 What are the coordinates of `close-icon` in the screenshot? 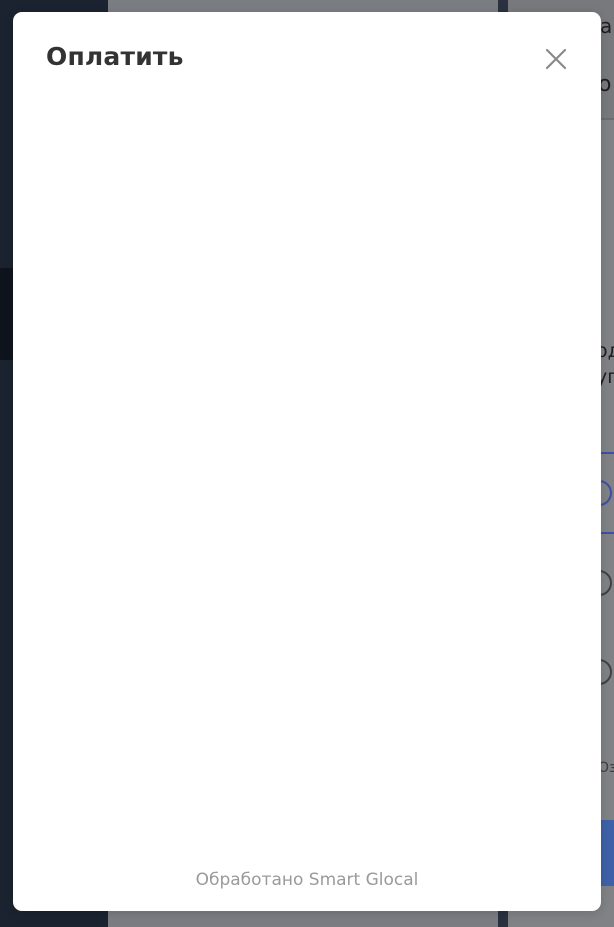 It's located at (556, 59).